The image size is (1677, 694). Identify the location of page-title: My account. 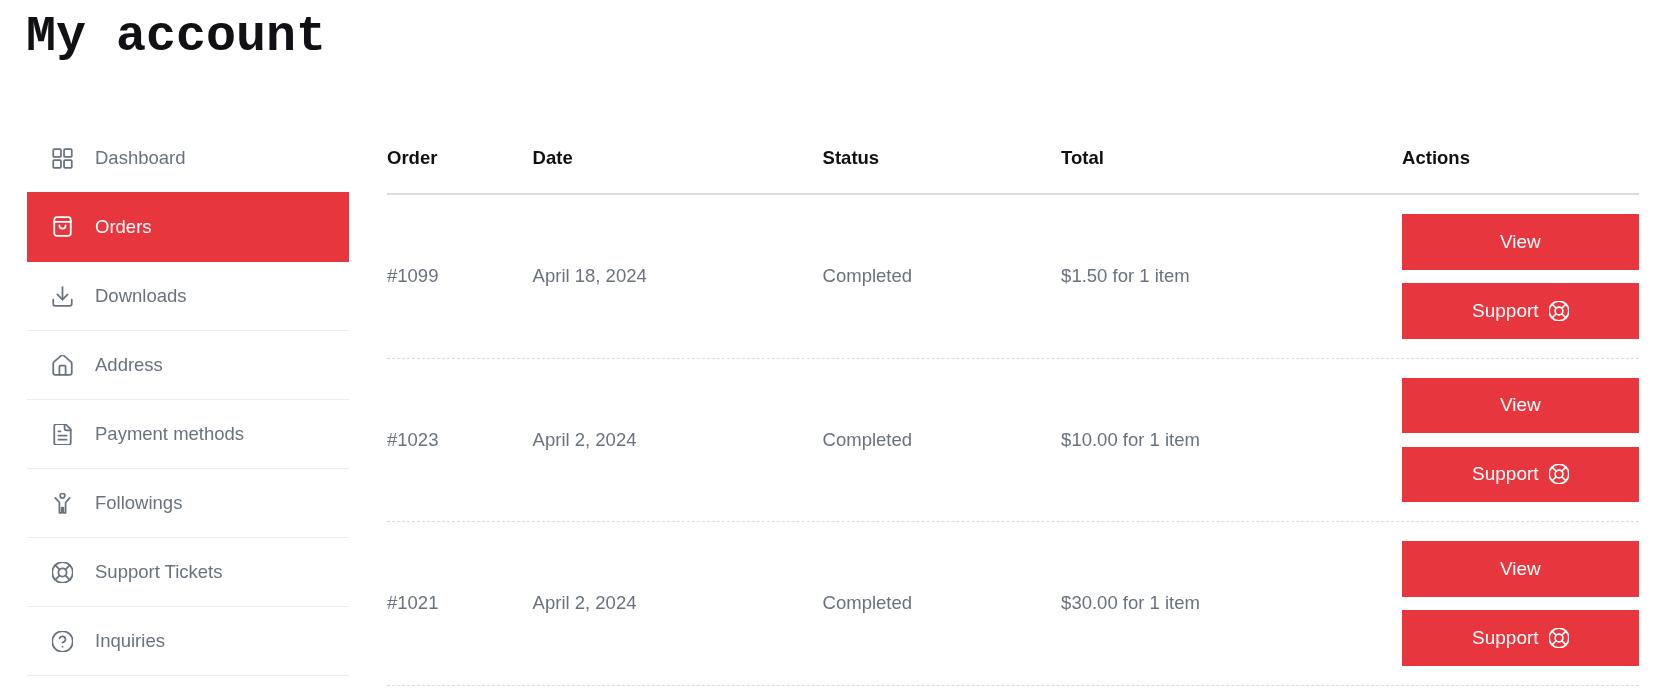
(176, 37).